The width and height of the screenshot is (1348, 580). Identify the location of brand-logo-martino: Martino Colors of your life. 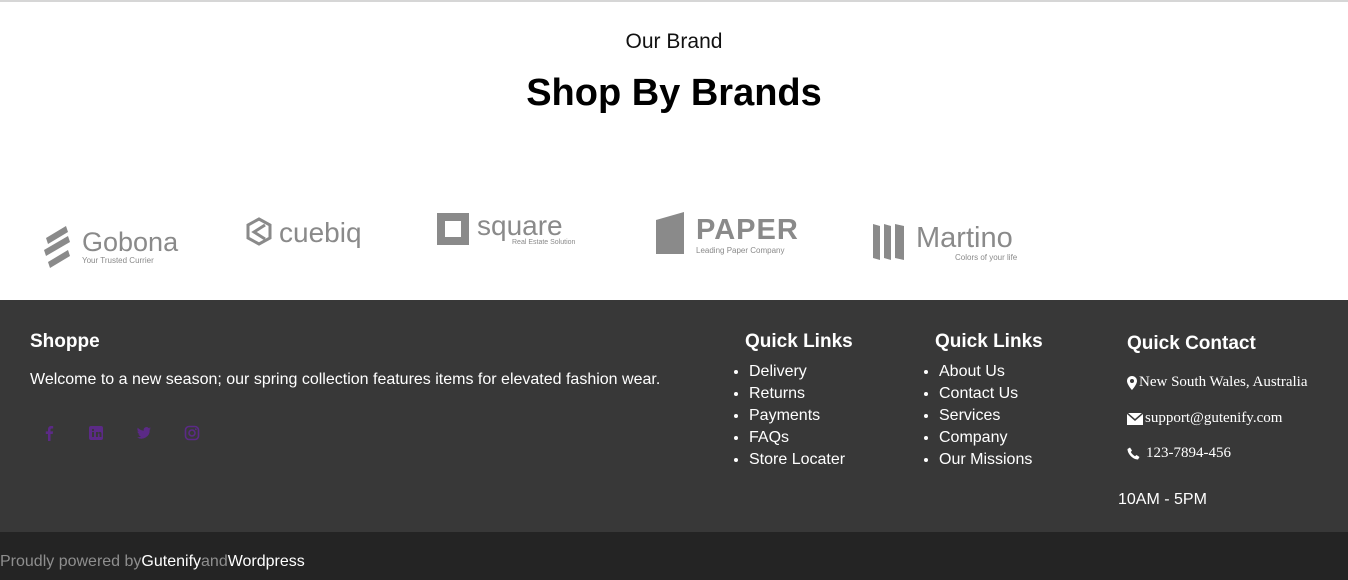
(949, 242).